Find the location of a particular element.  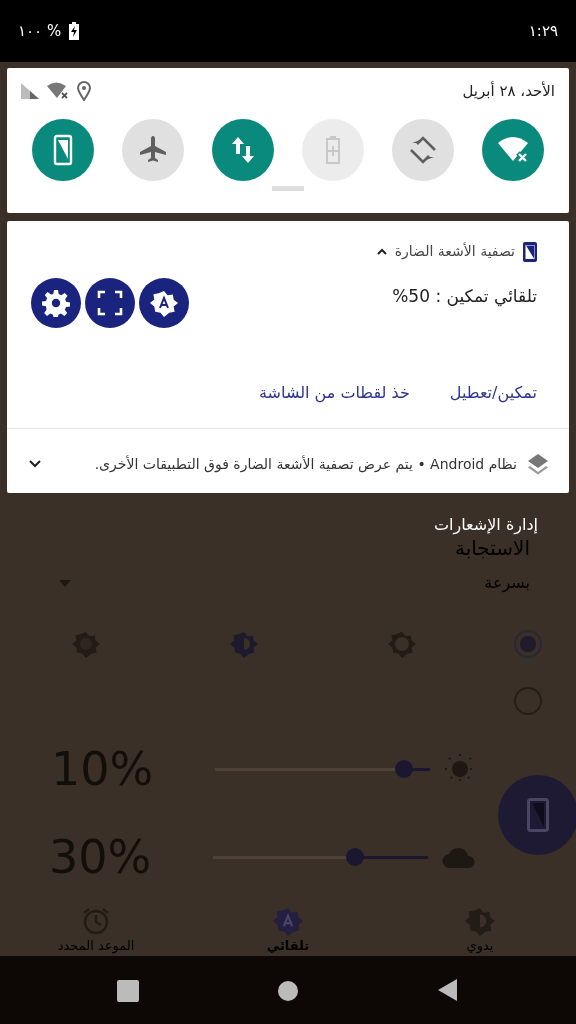

app-name: تصفية الأشعة الضارة is located at coordinates (454, 251).